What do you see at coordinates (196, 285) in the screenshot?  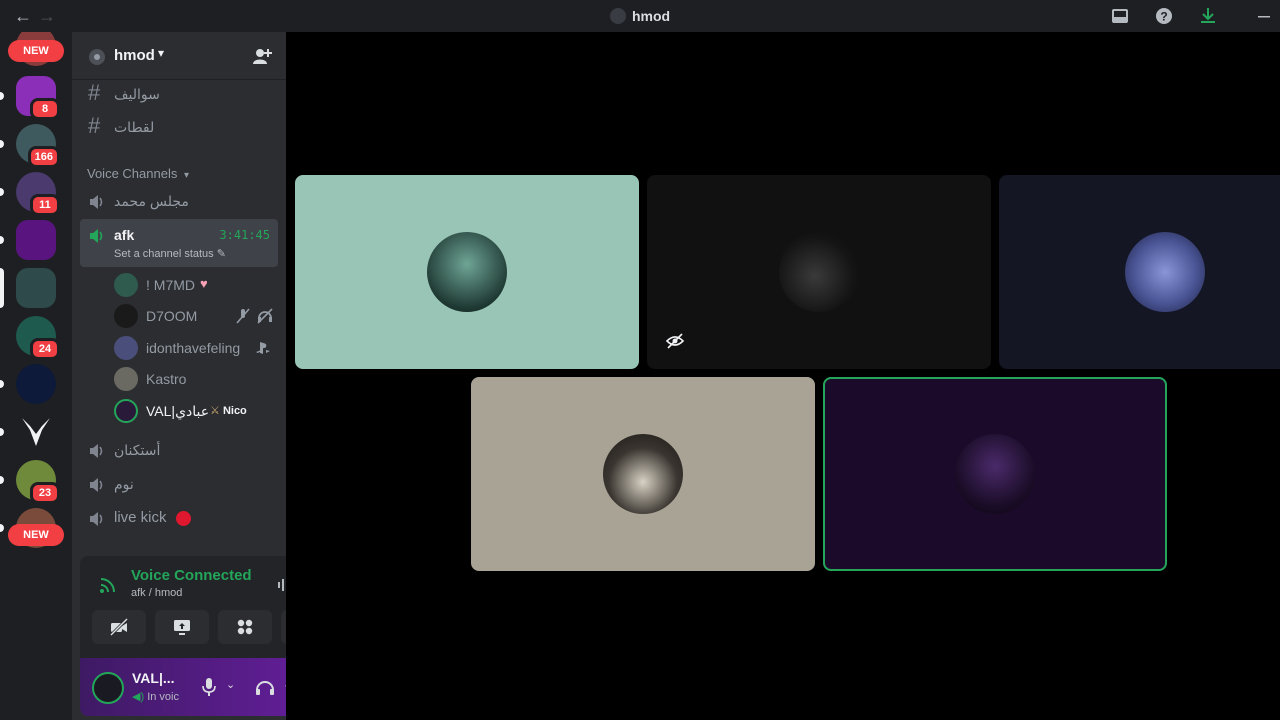 I see `voice-user: ! M7MD ♥` at bounding box center [196, 285].